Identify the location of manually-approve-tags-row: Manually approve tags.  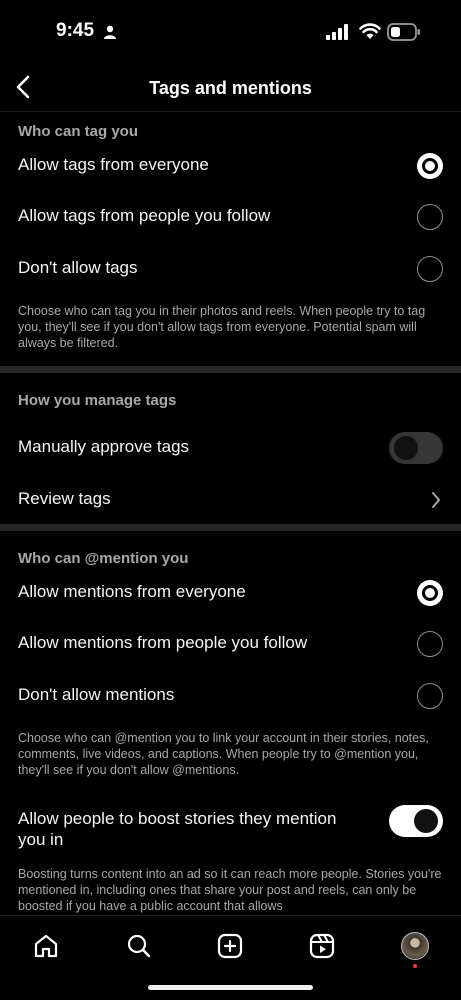
(230, 448).